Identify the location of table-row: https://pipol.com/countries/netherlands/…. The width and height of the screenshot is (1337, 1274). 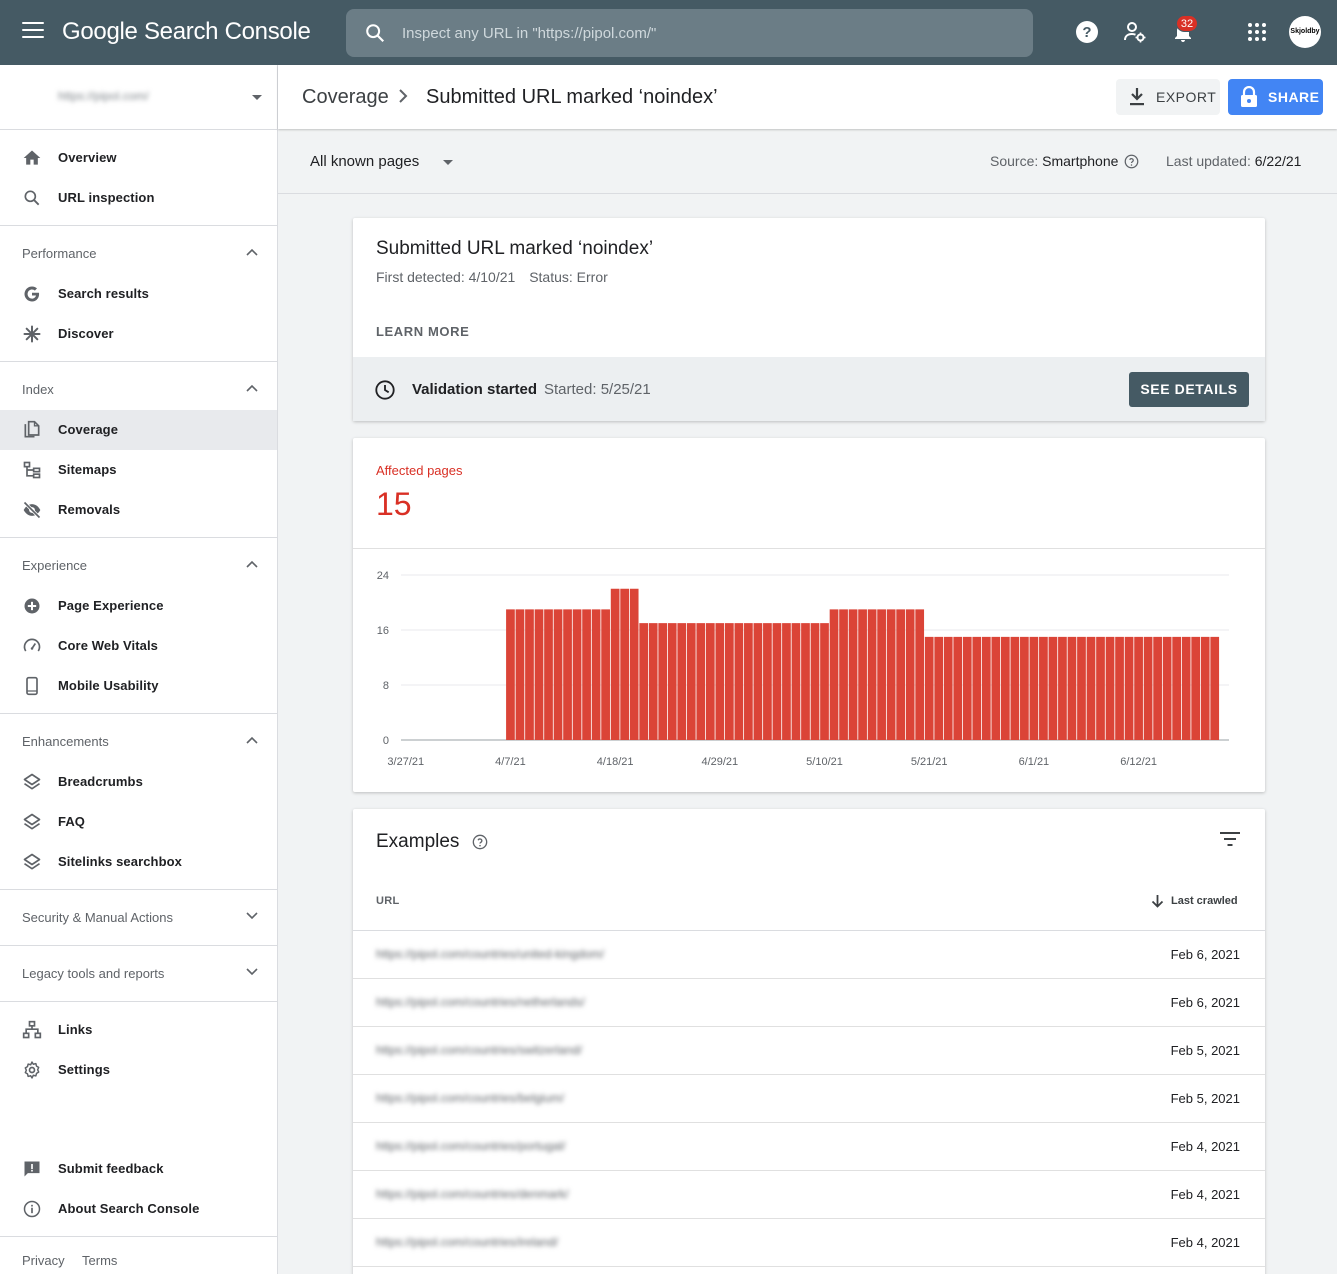
(809, 1003).